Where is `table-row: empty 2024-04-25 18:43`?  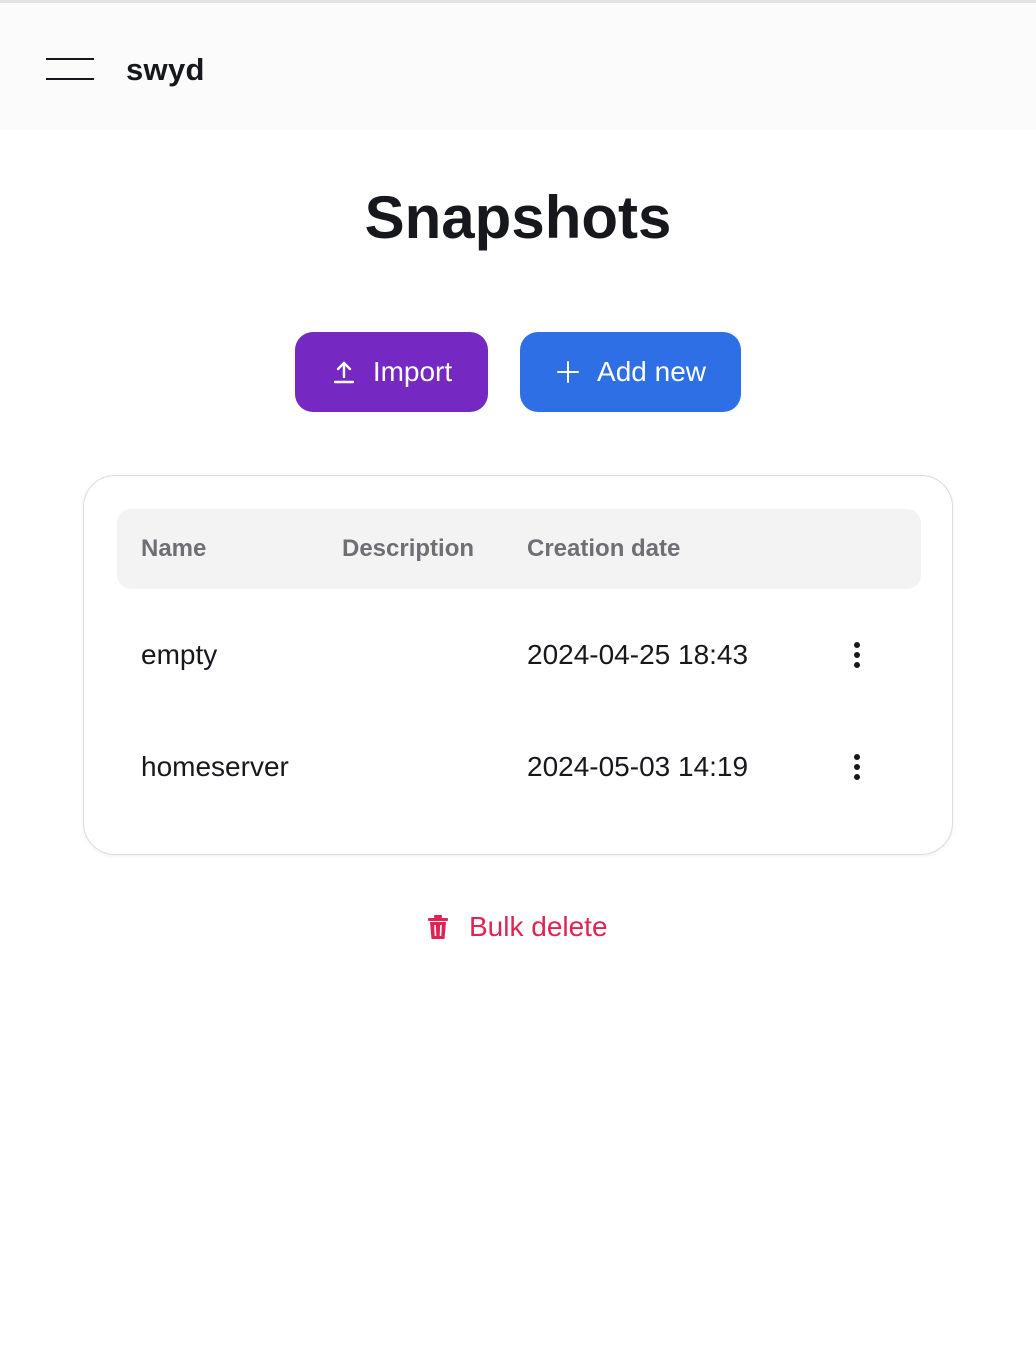 table-row: empty 2024-04-25 18:43 is located at coordinates (519, 655).